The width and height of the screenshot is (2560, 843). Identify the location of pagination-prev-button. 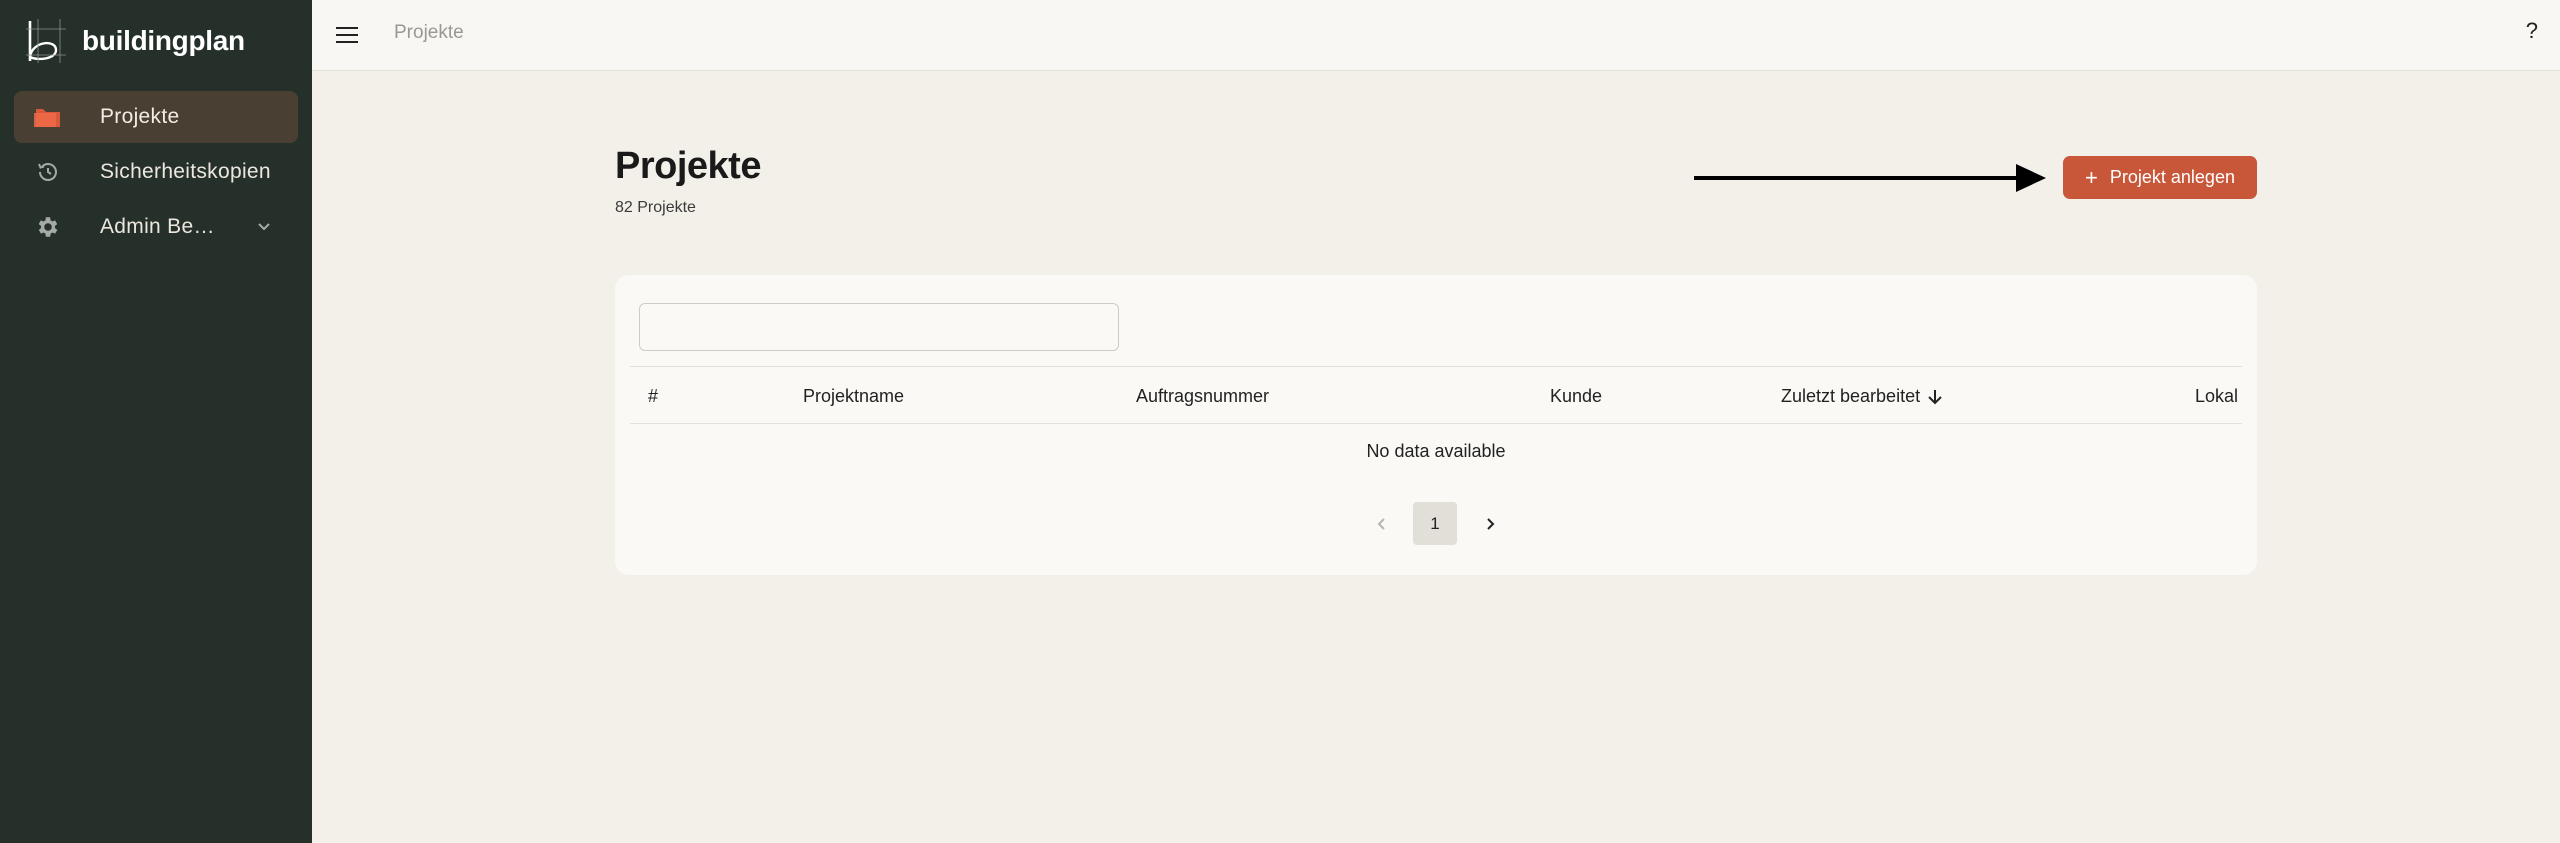
(1382, 524).